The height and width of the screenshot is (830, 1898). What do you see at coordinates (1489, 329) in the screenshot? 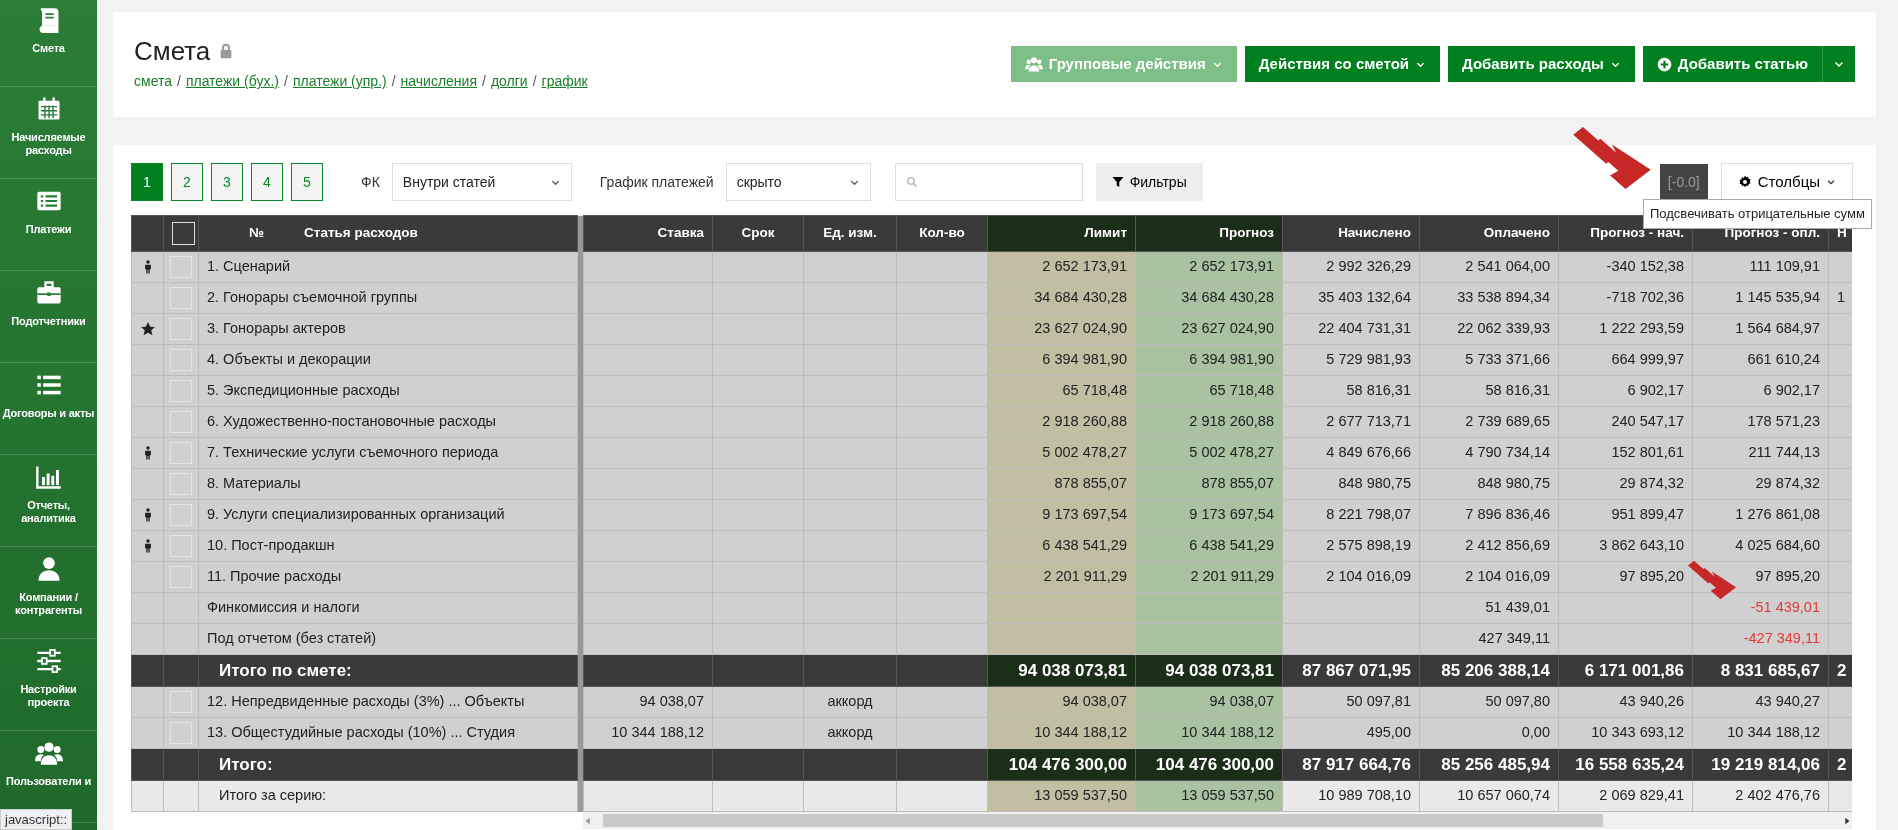
I see `table-cell: 22 062 339,93` at bounding box center [1489, 329].